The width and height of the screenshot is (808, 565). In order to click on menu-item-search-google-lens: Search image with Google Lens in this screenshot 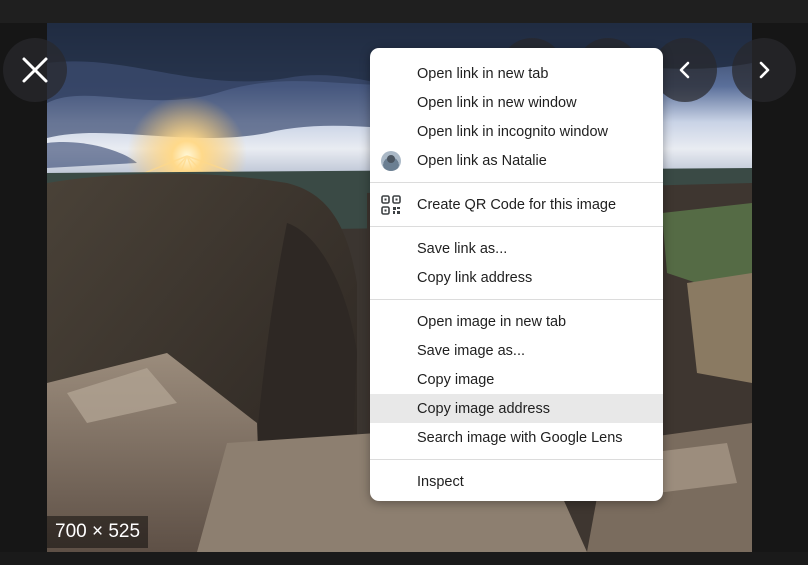, I will do `click(516, 437)`.